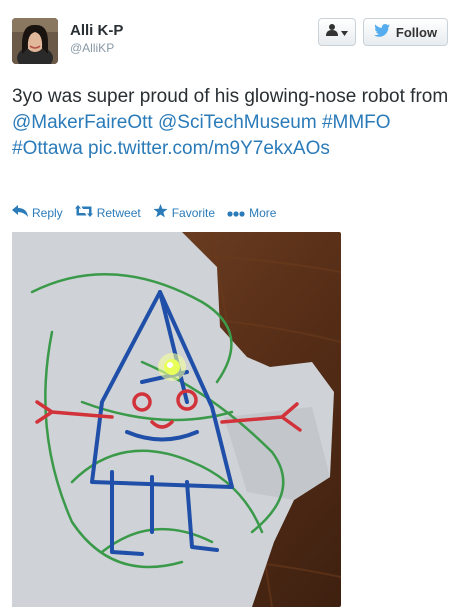 The height and width of the screenshot is (616, 467). I want to click on reply-icon, so click(20, 212).